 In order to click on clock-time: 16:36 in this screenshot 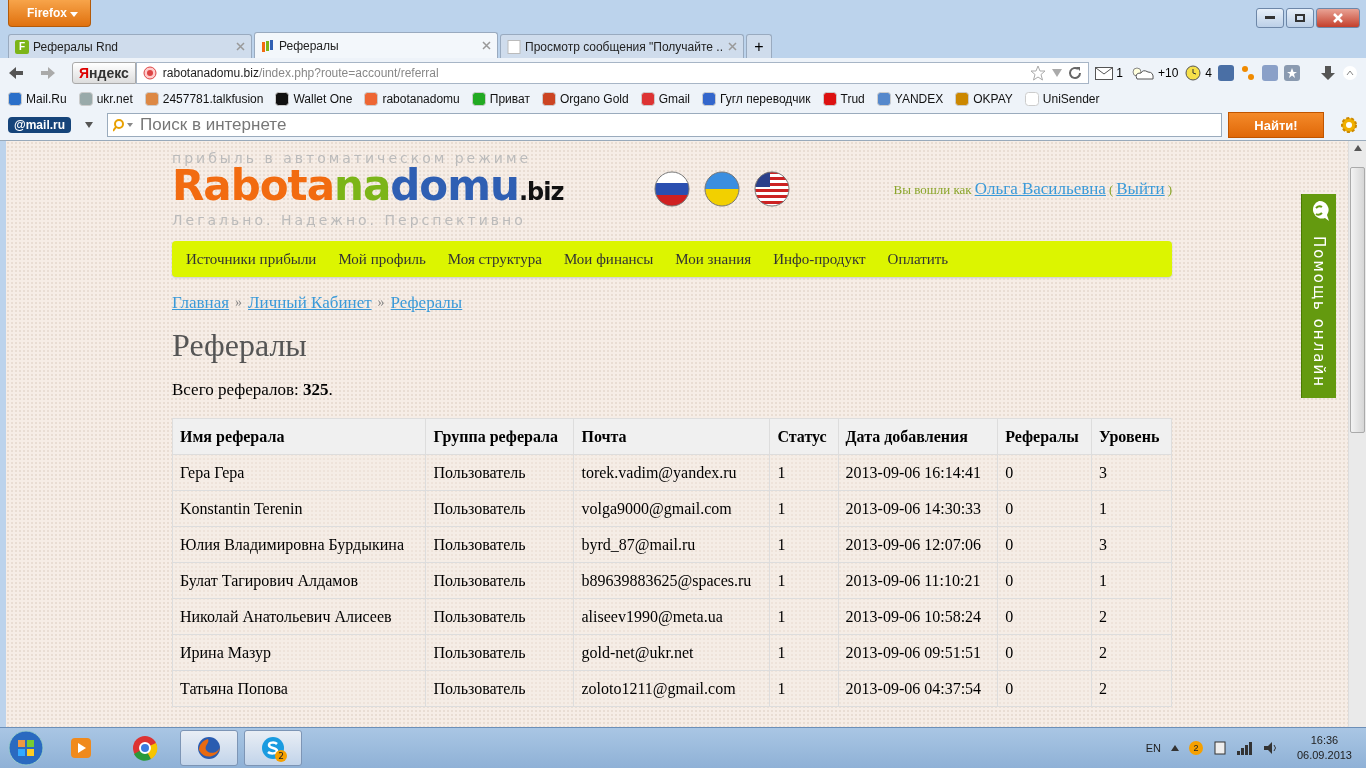, I will do `click(1324, 740)`.